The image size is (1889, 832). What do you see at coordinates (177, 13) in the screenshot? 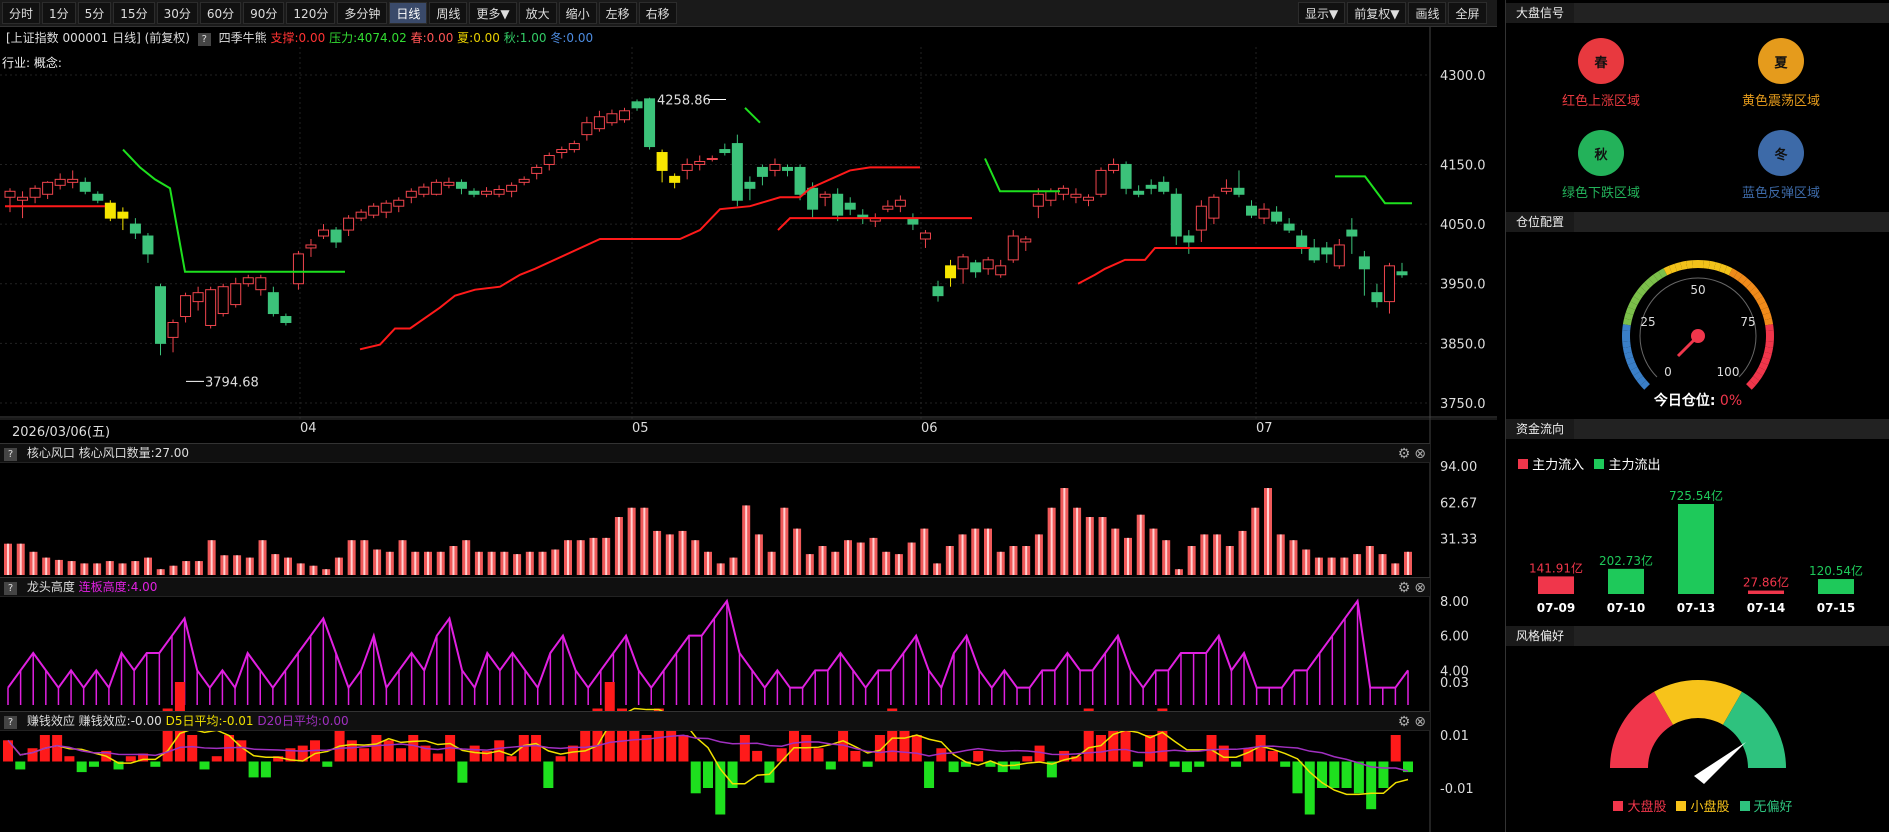
I see `period-button: 30分` at bounding box center [177, 13].